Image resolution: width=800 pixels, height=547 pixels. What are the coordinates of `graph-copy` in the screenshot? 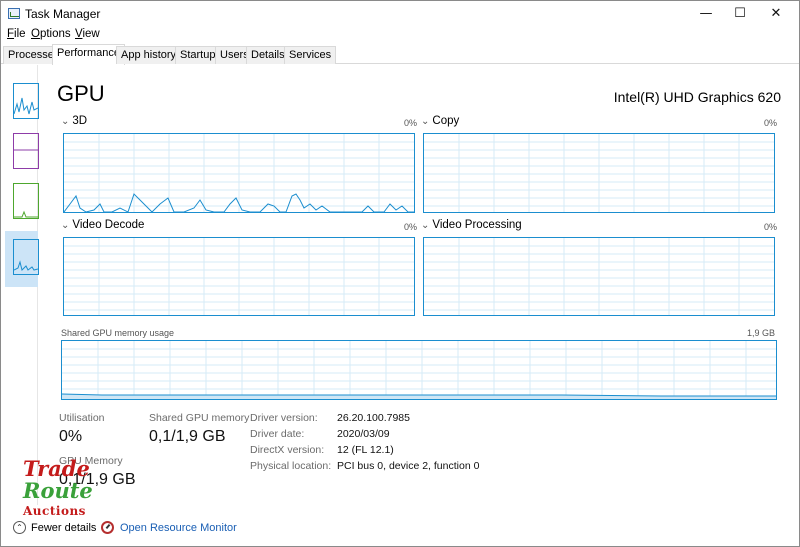 It's located at (599, 173).